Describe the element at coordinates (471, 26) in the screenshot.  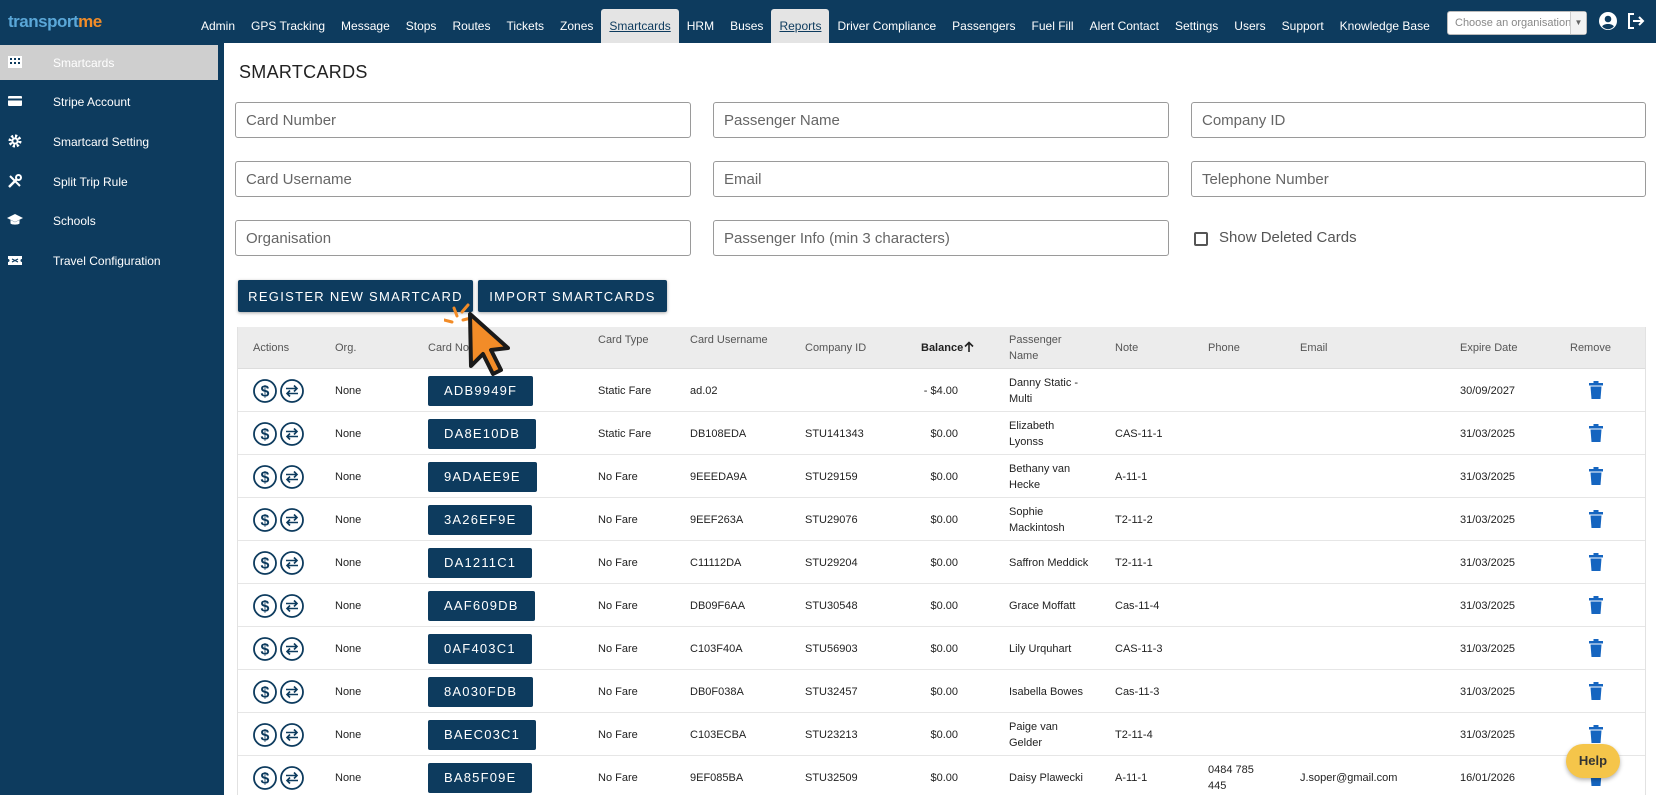
I see `nav-item-routes: Routes` at that location.